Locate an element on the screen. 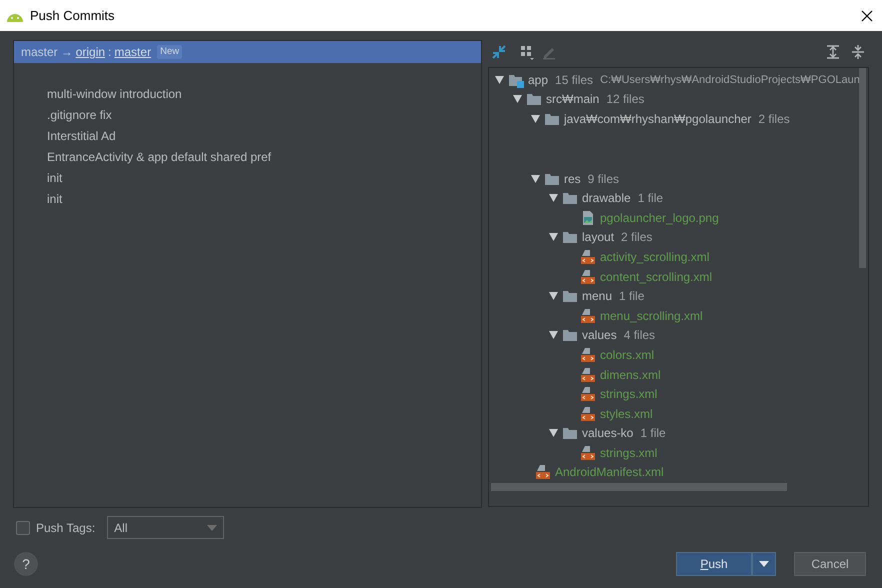 The width and height of the screenshot is (882, 588). arrows-icon is located at coordinates (499, 52).